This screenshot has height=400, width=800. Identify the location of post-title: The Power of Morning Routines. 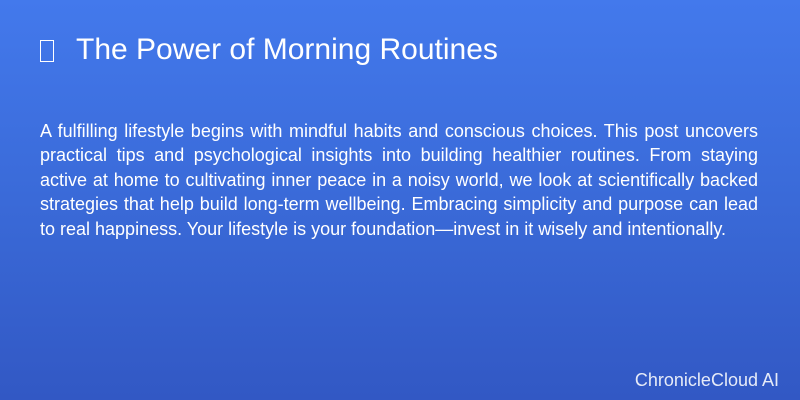
(287, 49).